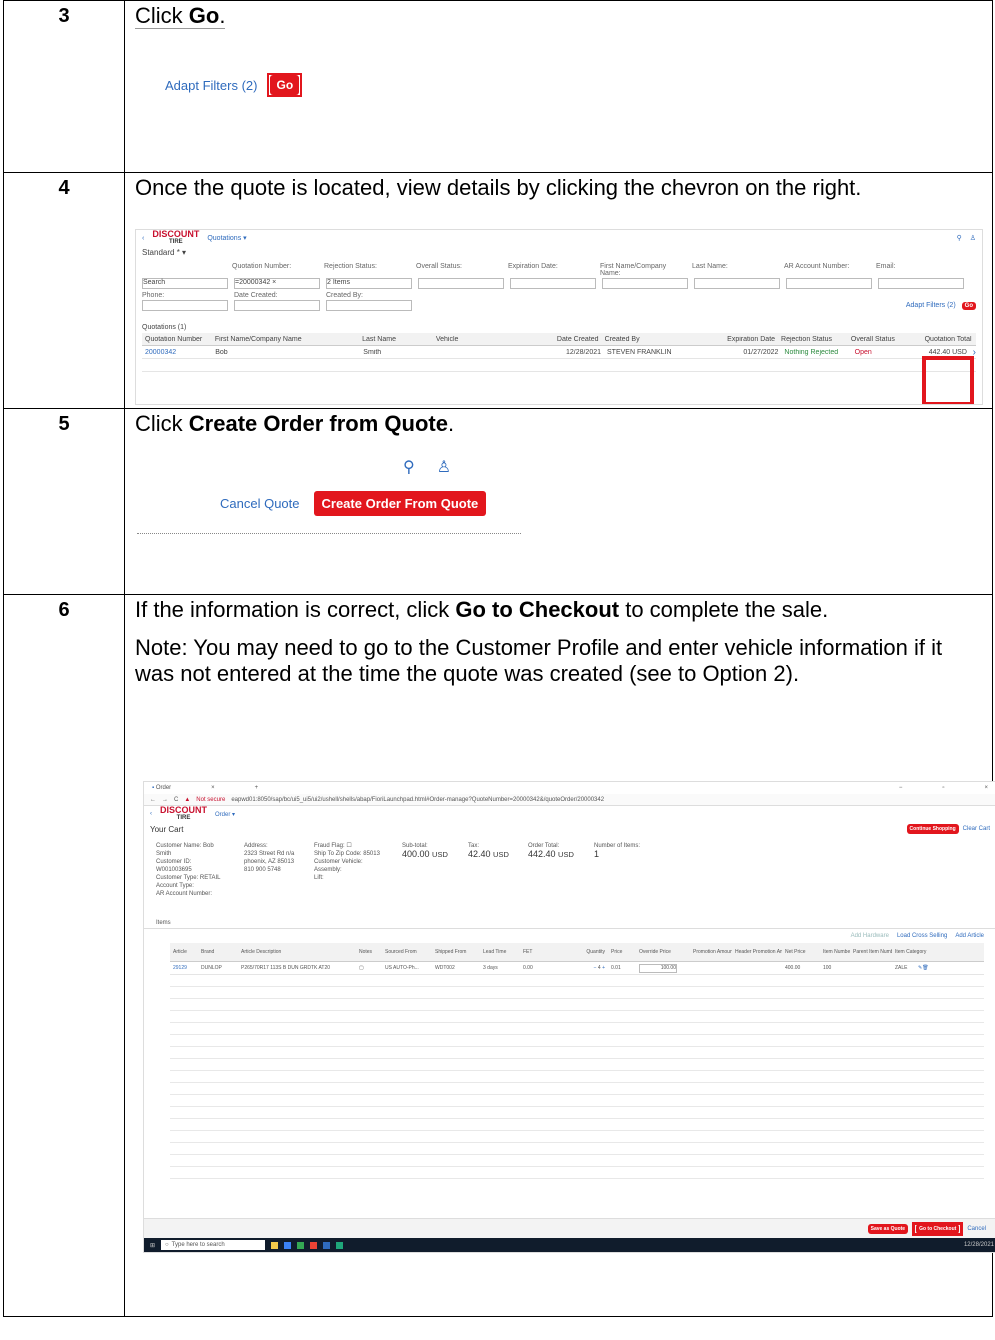  Describe the element at coordinates (257, 788) in the screenshot. I see `new-tab-icon: +` at that location.